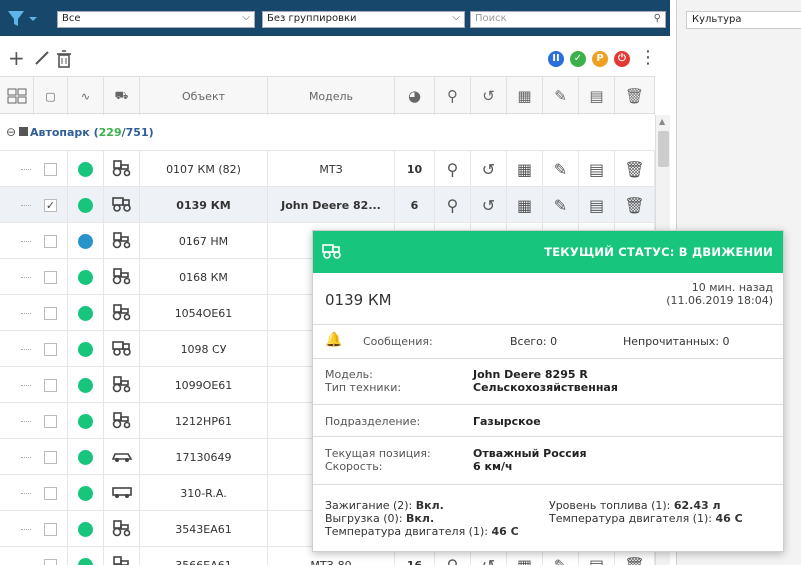 Image resolution: width=801 pixels, height=565 pixels. What do you see at coordinates (16, 58) in the screenshot?
I see `add-icon: +` at bounding box center [16, 58].